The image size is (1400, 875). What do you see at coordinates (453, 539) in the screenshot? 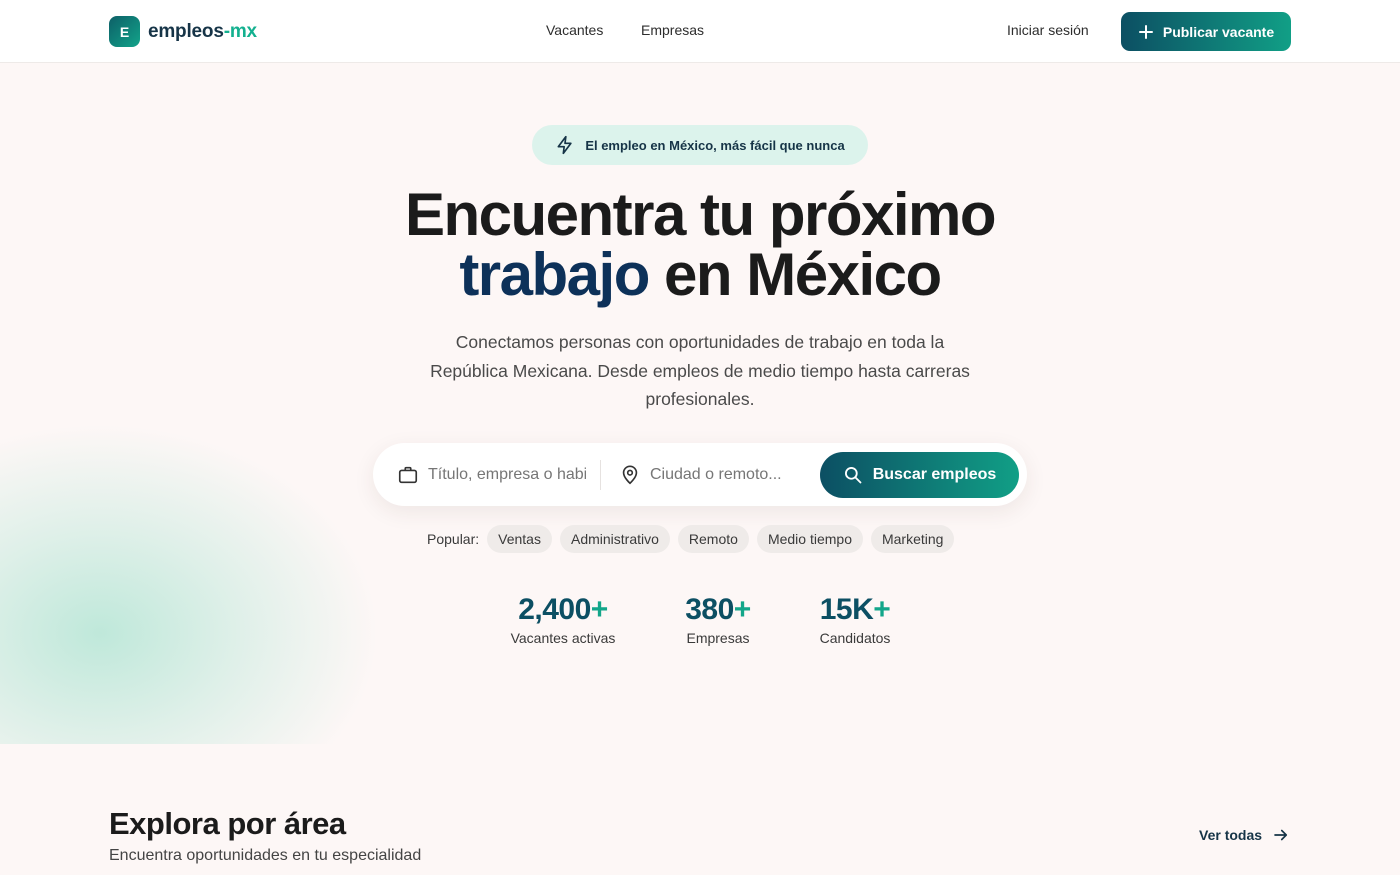
I see `popular-label: Popular:` at bounding box center [453, 539].